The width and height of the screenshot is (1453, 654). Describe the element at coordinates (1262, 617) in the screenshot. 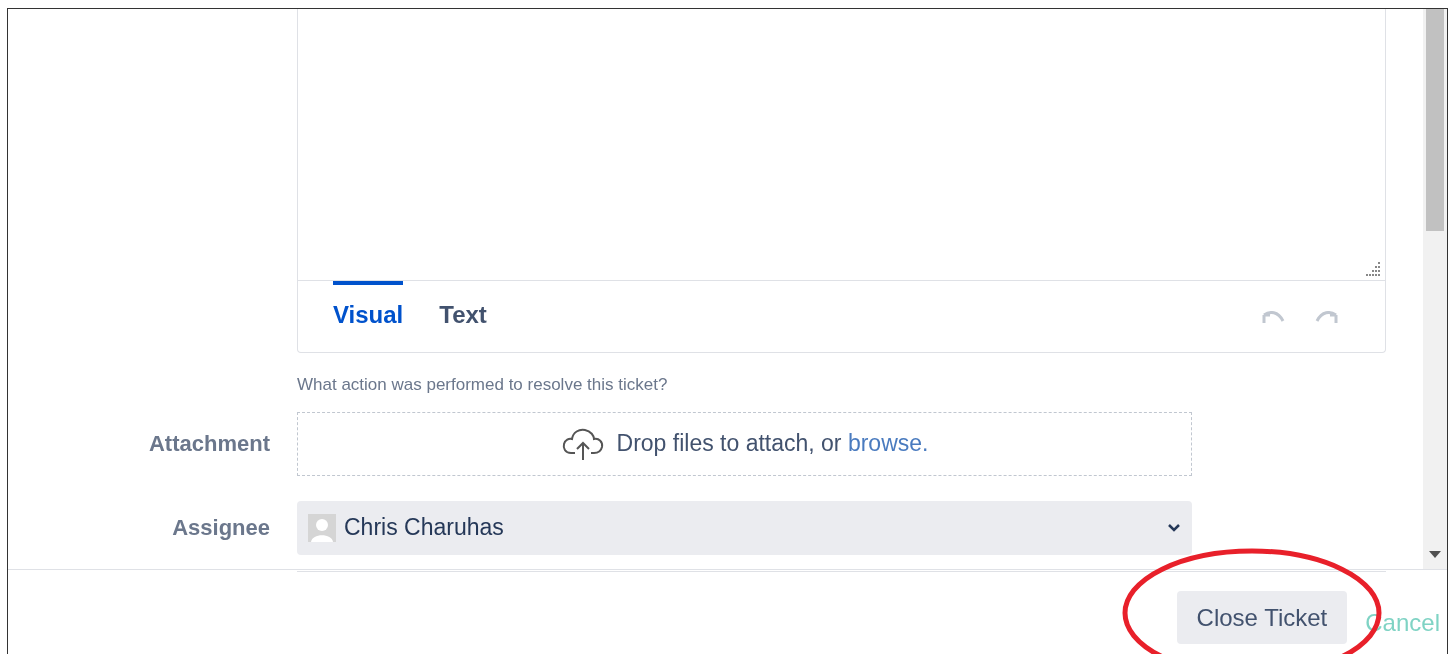

I see `close-ticket-button: Close Ticket` at that location.